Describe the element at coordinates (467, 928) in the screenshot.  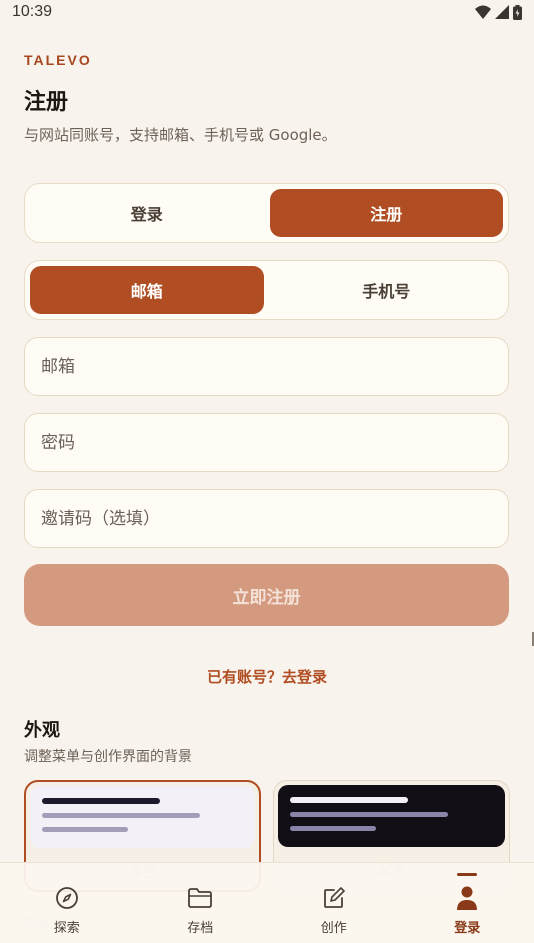
I see `nav-label: 登录` at that location.